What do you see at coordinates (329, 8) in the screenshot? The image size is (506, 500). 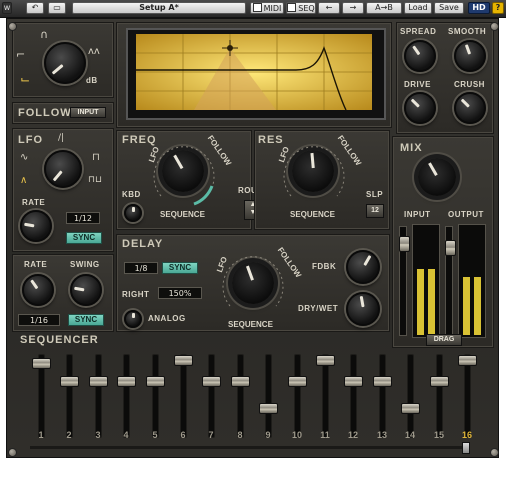 I see `arrow-left-icon: ←` at bounding box center [329, 8].